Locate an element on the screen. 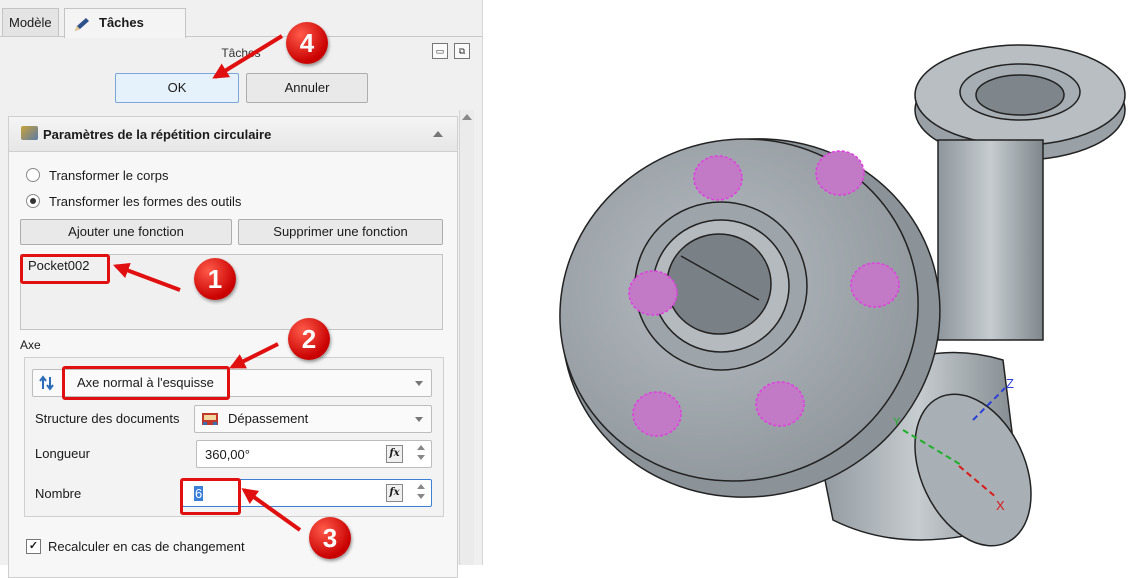 This screenshot has width=1137, height=578. badge-4: 4 is located at coordinates (307, 43).